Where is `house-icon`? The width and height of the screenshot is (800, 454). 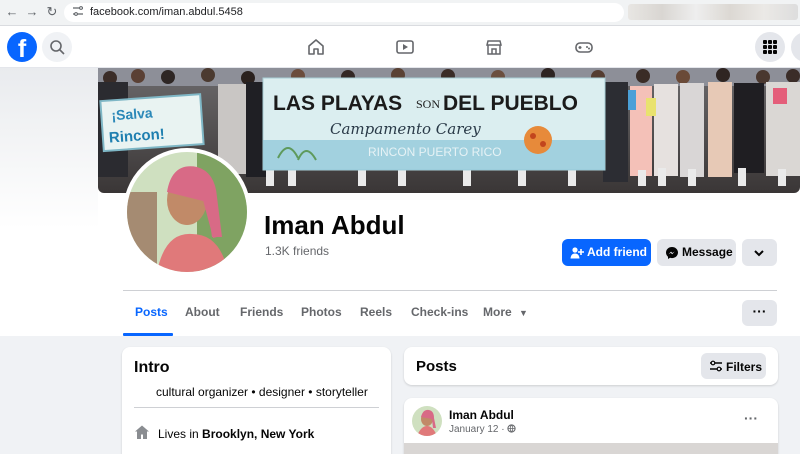 house-icon is located at coordinates (142, 432).